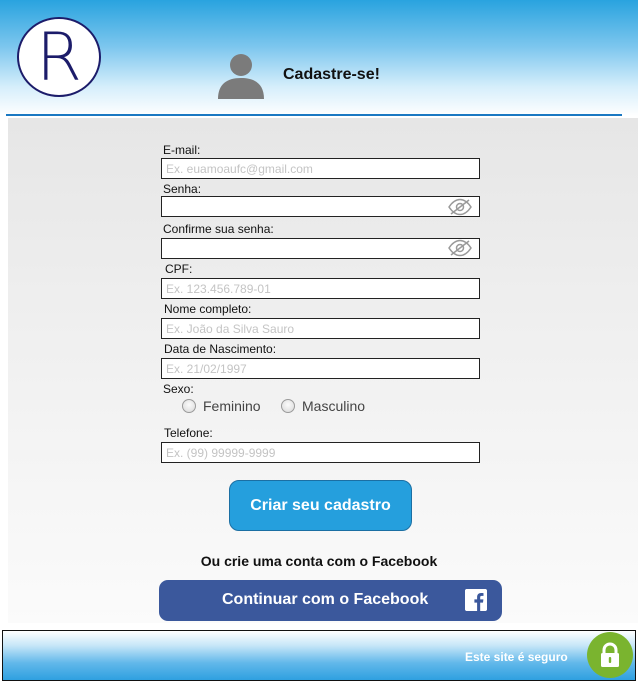 The width and height of the screenshot is (638, 681). Describe the element at coordinates (218, 229) in the screenshot. I see `confirm-password-label: Confirme sua senha:` at that location.